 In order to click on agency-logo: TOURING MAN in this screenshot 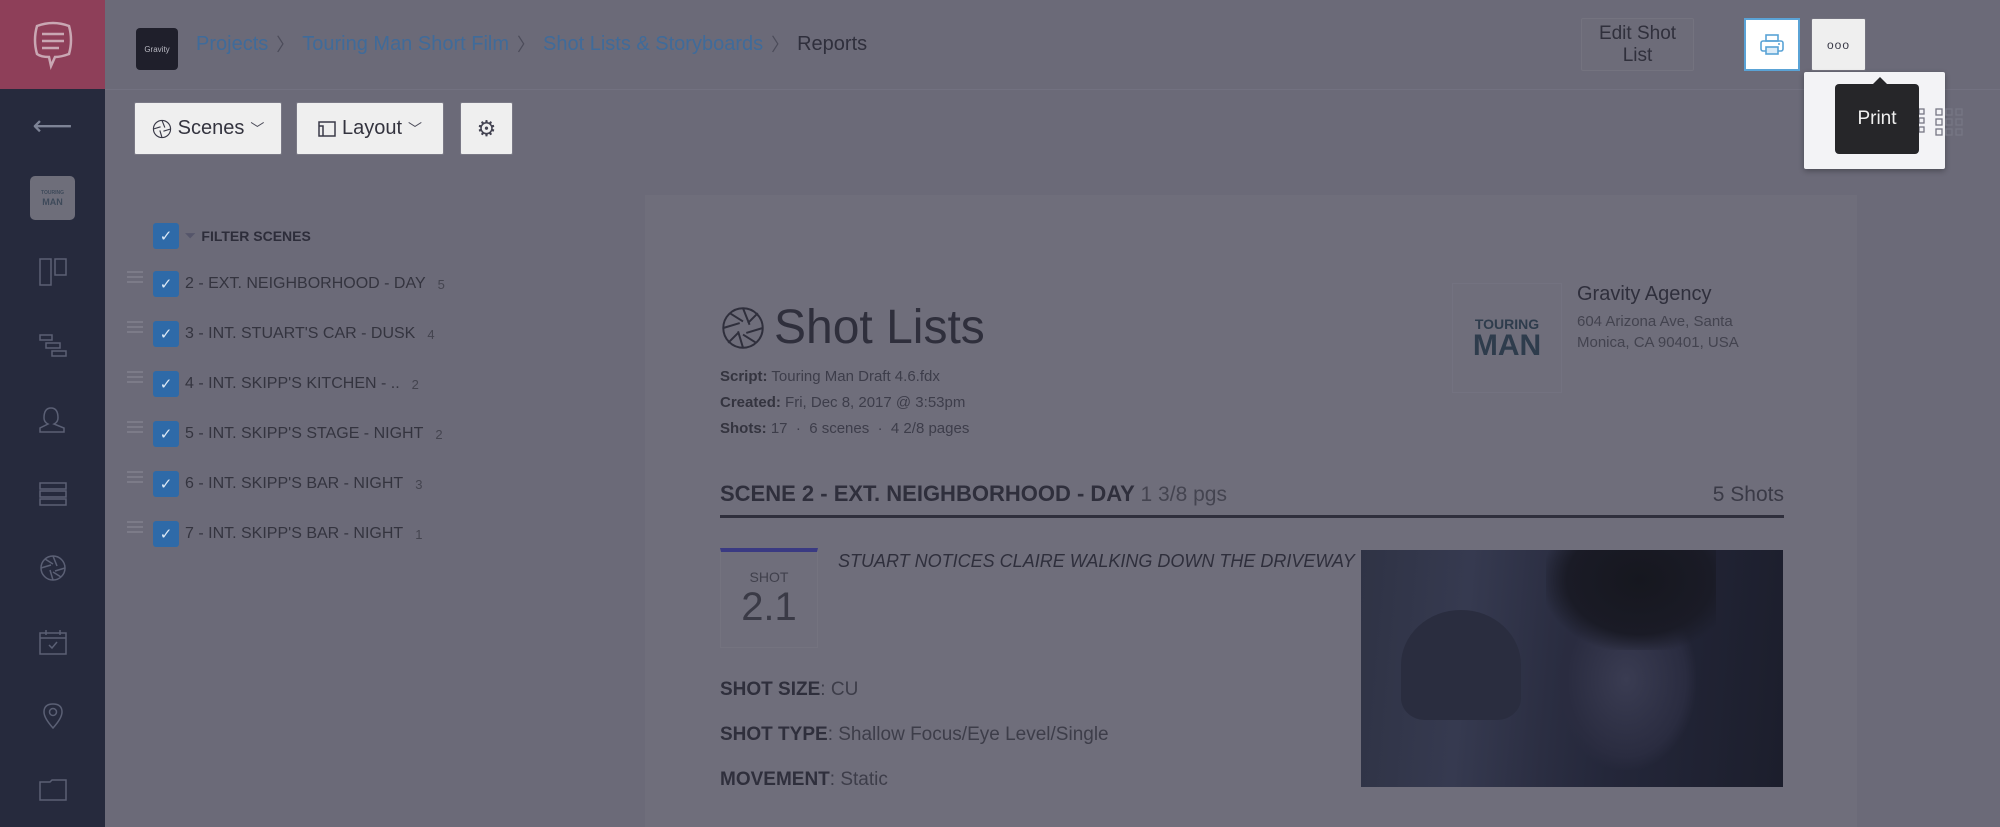, I will do `click(1507, 338)`.